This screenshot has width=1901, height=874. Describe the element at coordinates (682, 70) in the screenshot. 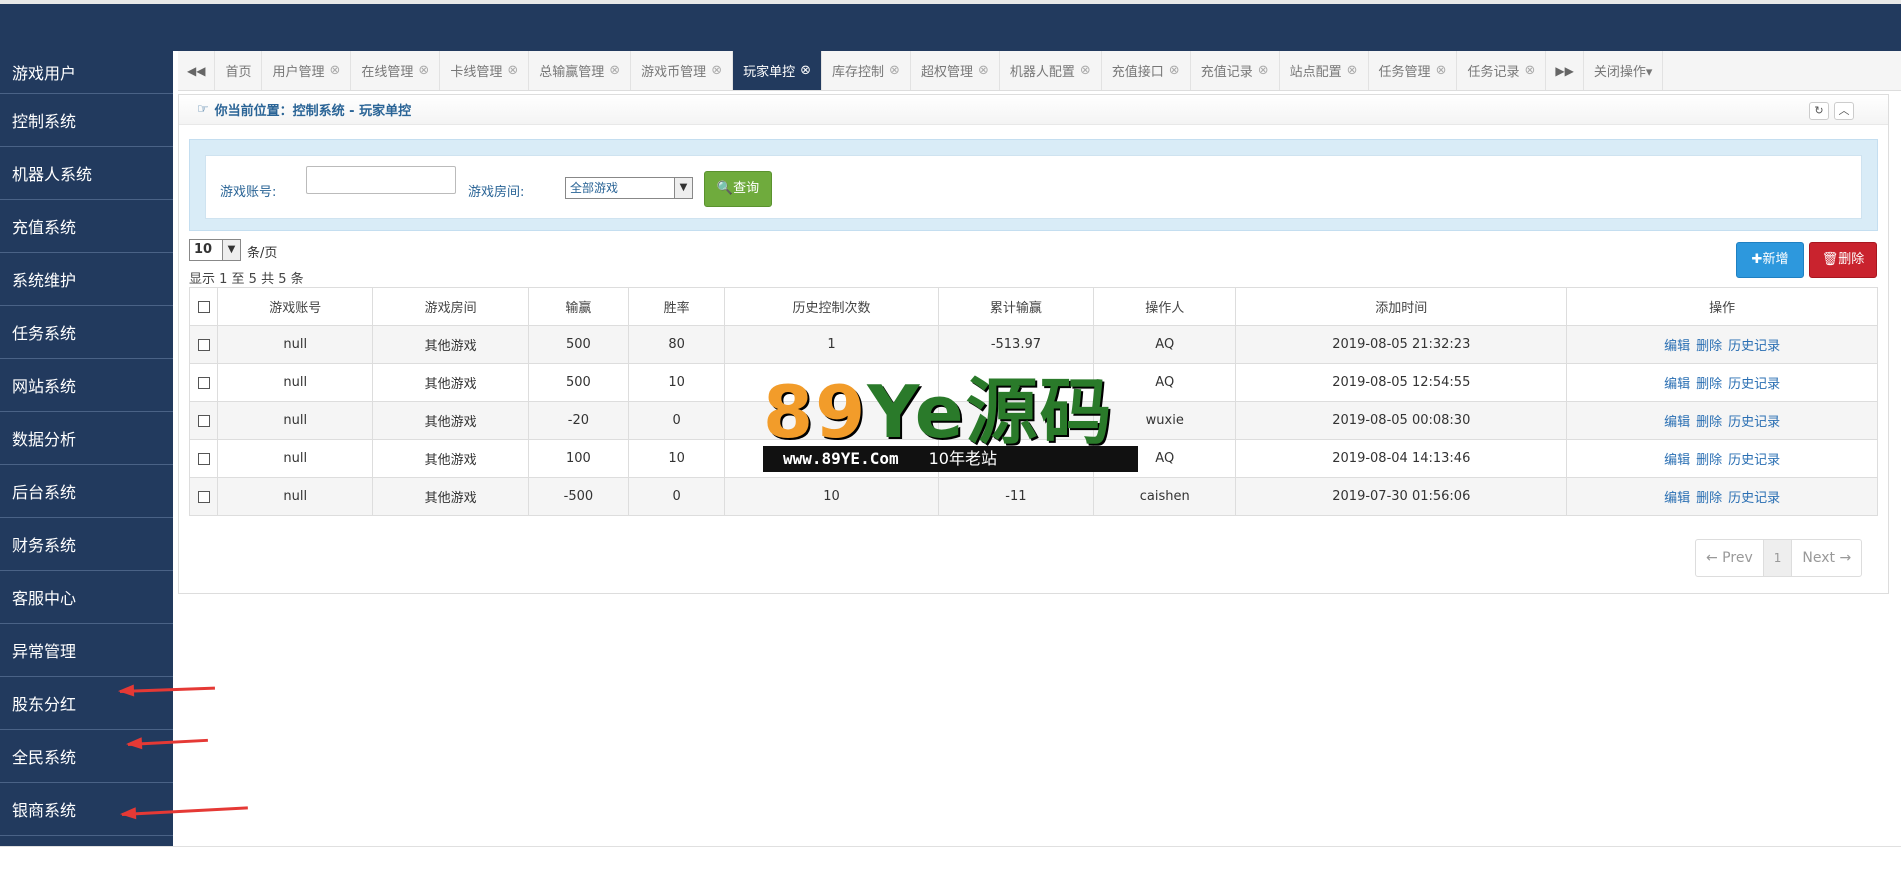

I see `tab: 游戏币管理 ⊗` at that location.